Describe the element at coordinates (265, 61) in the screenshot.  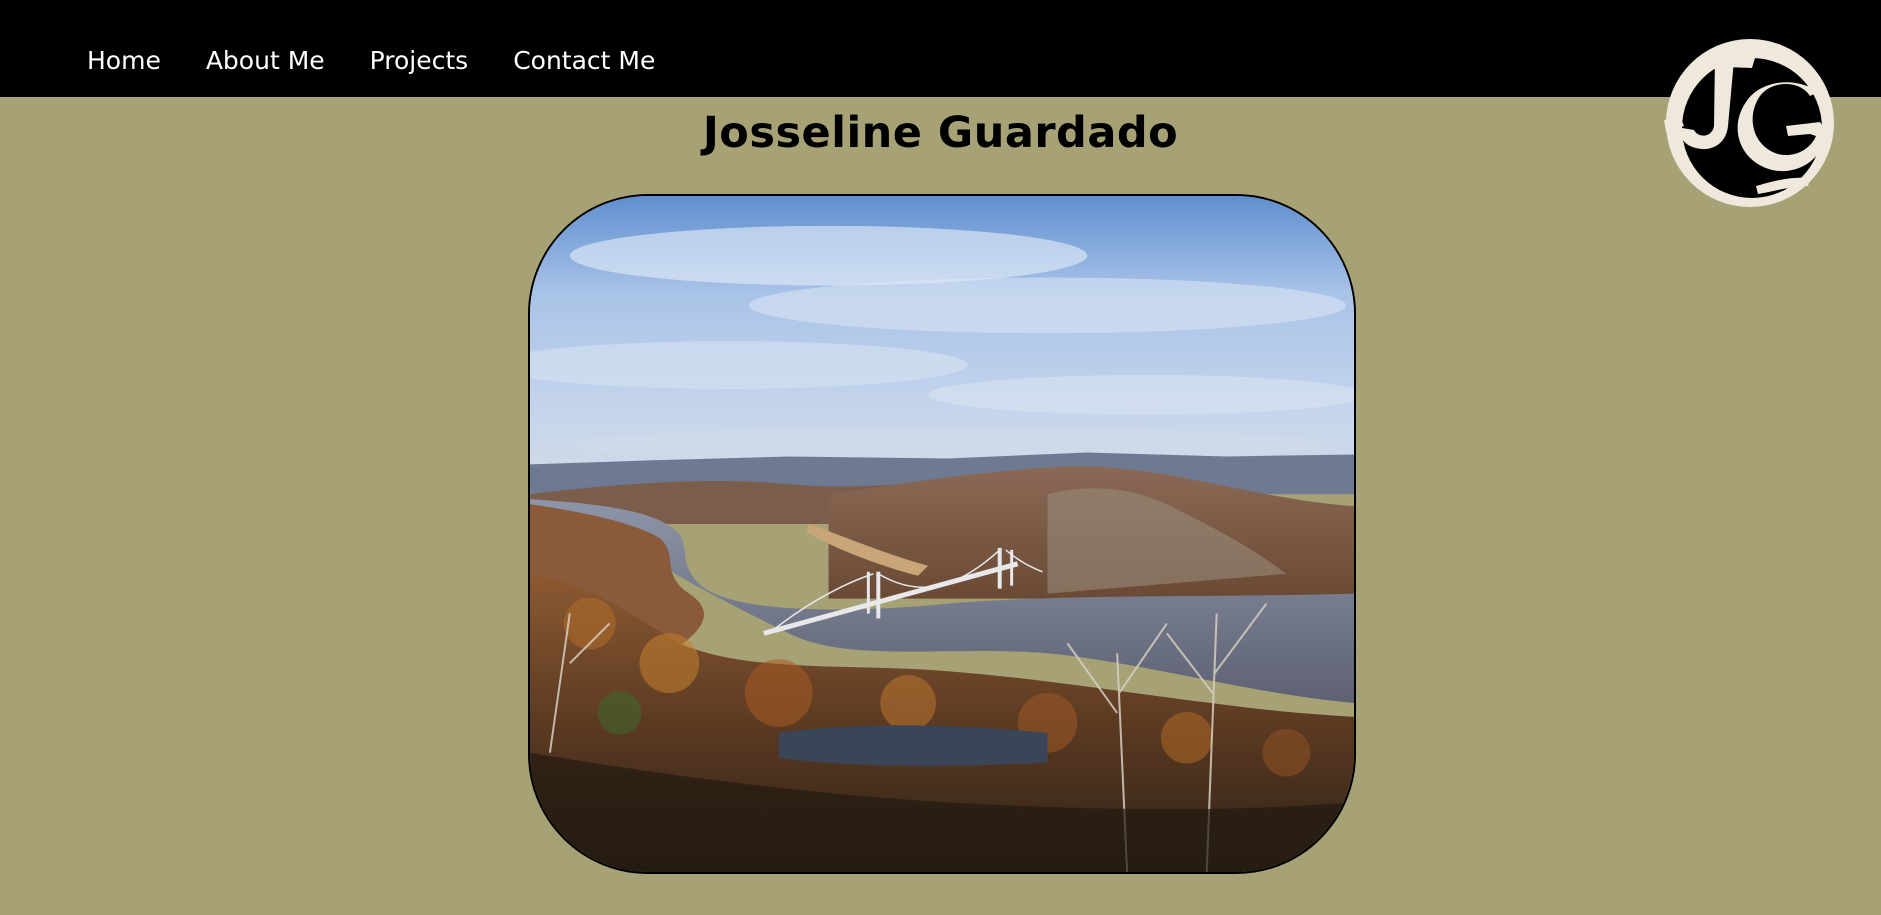
I see `nav-about-me-link: About Me` at that location.